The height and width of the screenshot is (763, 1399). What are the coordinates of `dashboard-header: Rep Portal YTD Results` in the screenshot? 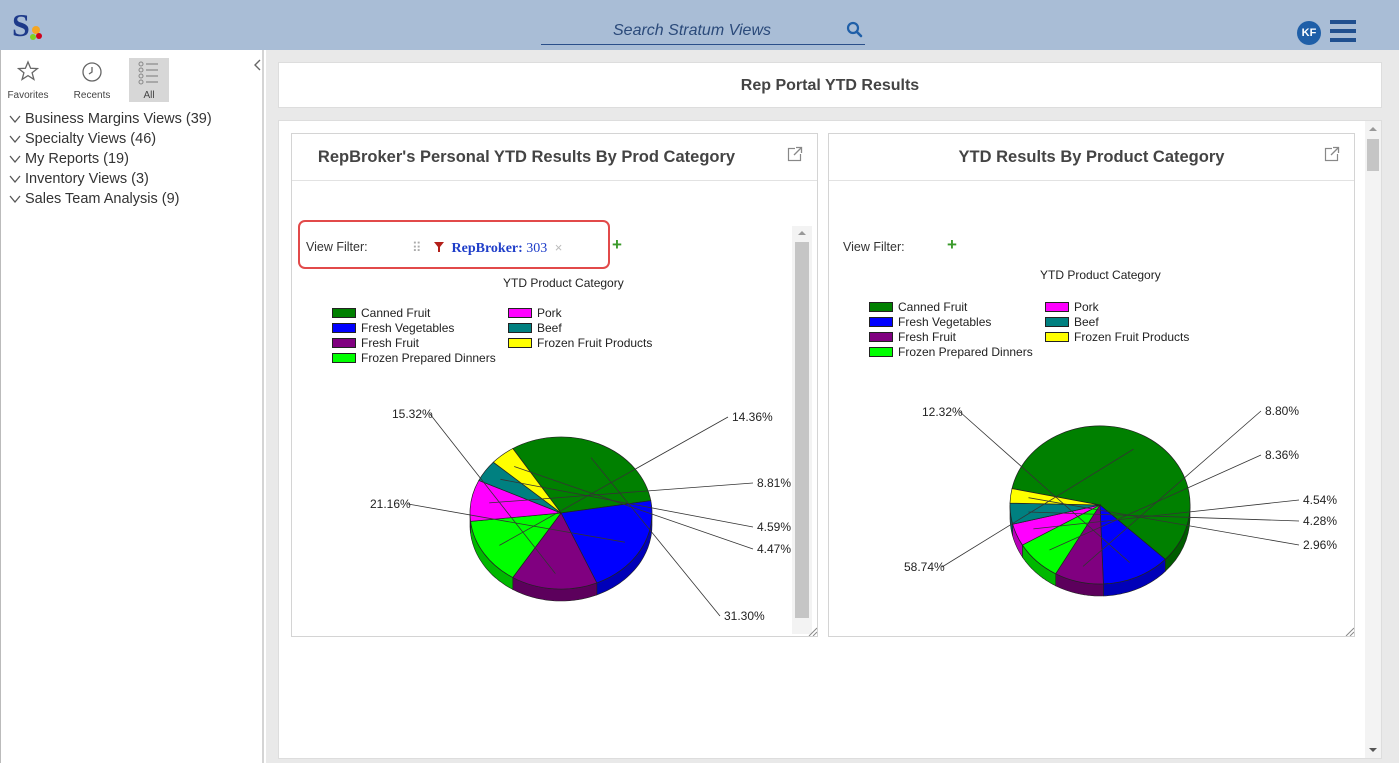 It's located at (830, 85).